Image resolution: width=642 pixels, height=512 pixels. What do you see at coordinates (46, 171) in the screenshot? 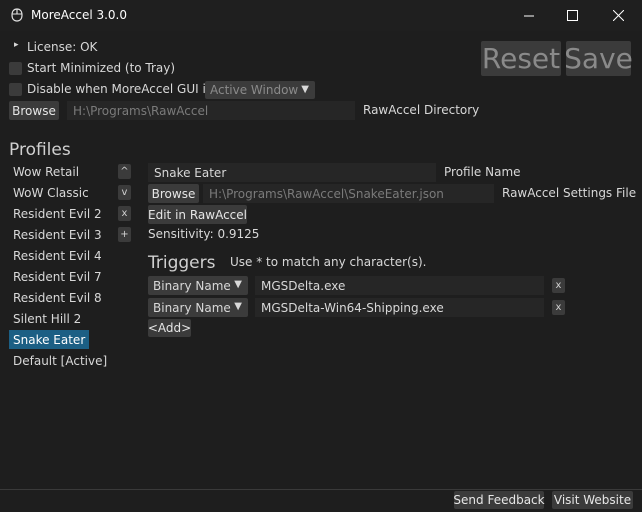
I see `profile-item: Wow Retail` at bounding box center [46, 171].